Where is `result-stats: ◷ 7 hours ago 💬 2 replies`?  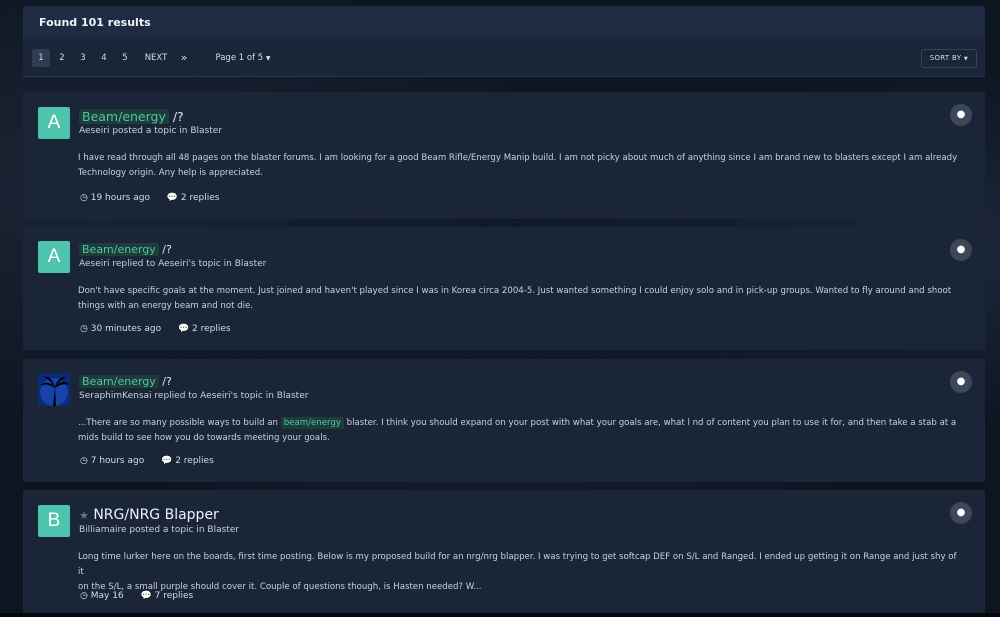
result-stats: ◷ 7 hours ago 💬 2 replies is located at coordinates (154, 461).